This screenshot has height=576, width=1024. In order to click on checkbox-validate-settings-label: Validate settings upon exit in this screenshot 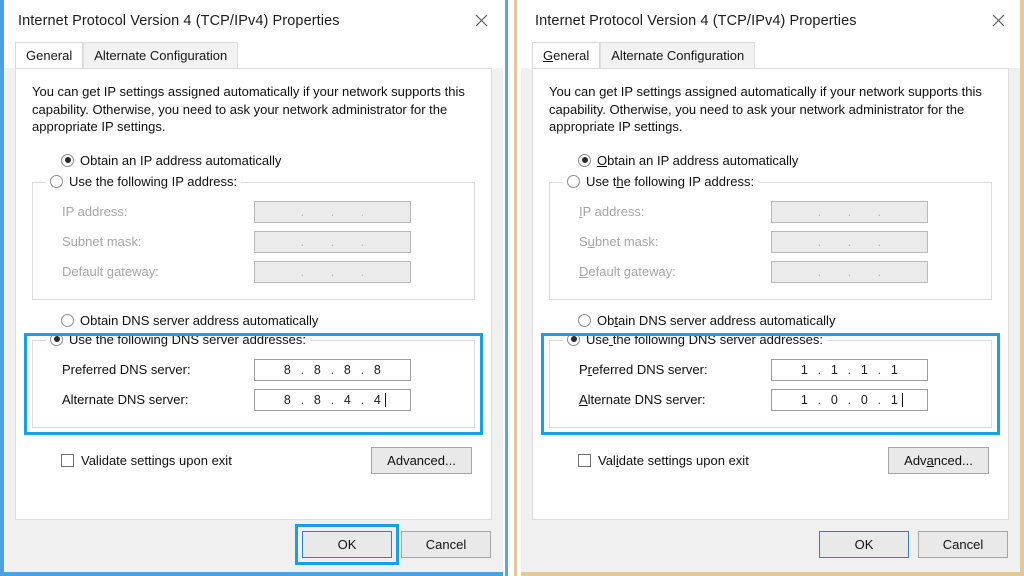, I will do `click(673, 460)`.